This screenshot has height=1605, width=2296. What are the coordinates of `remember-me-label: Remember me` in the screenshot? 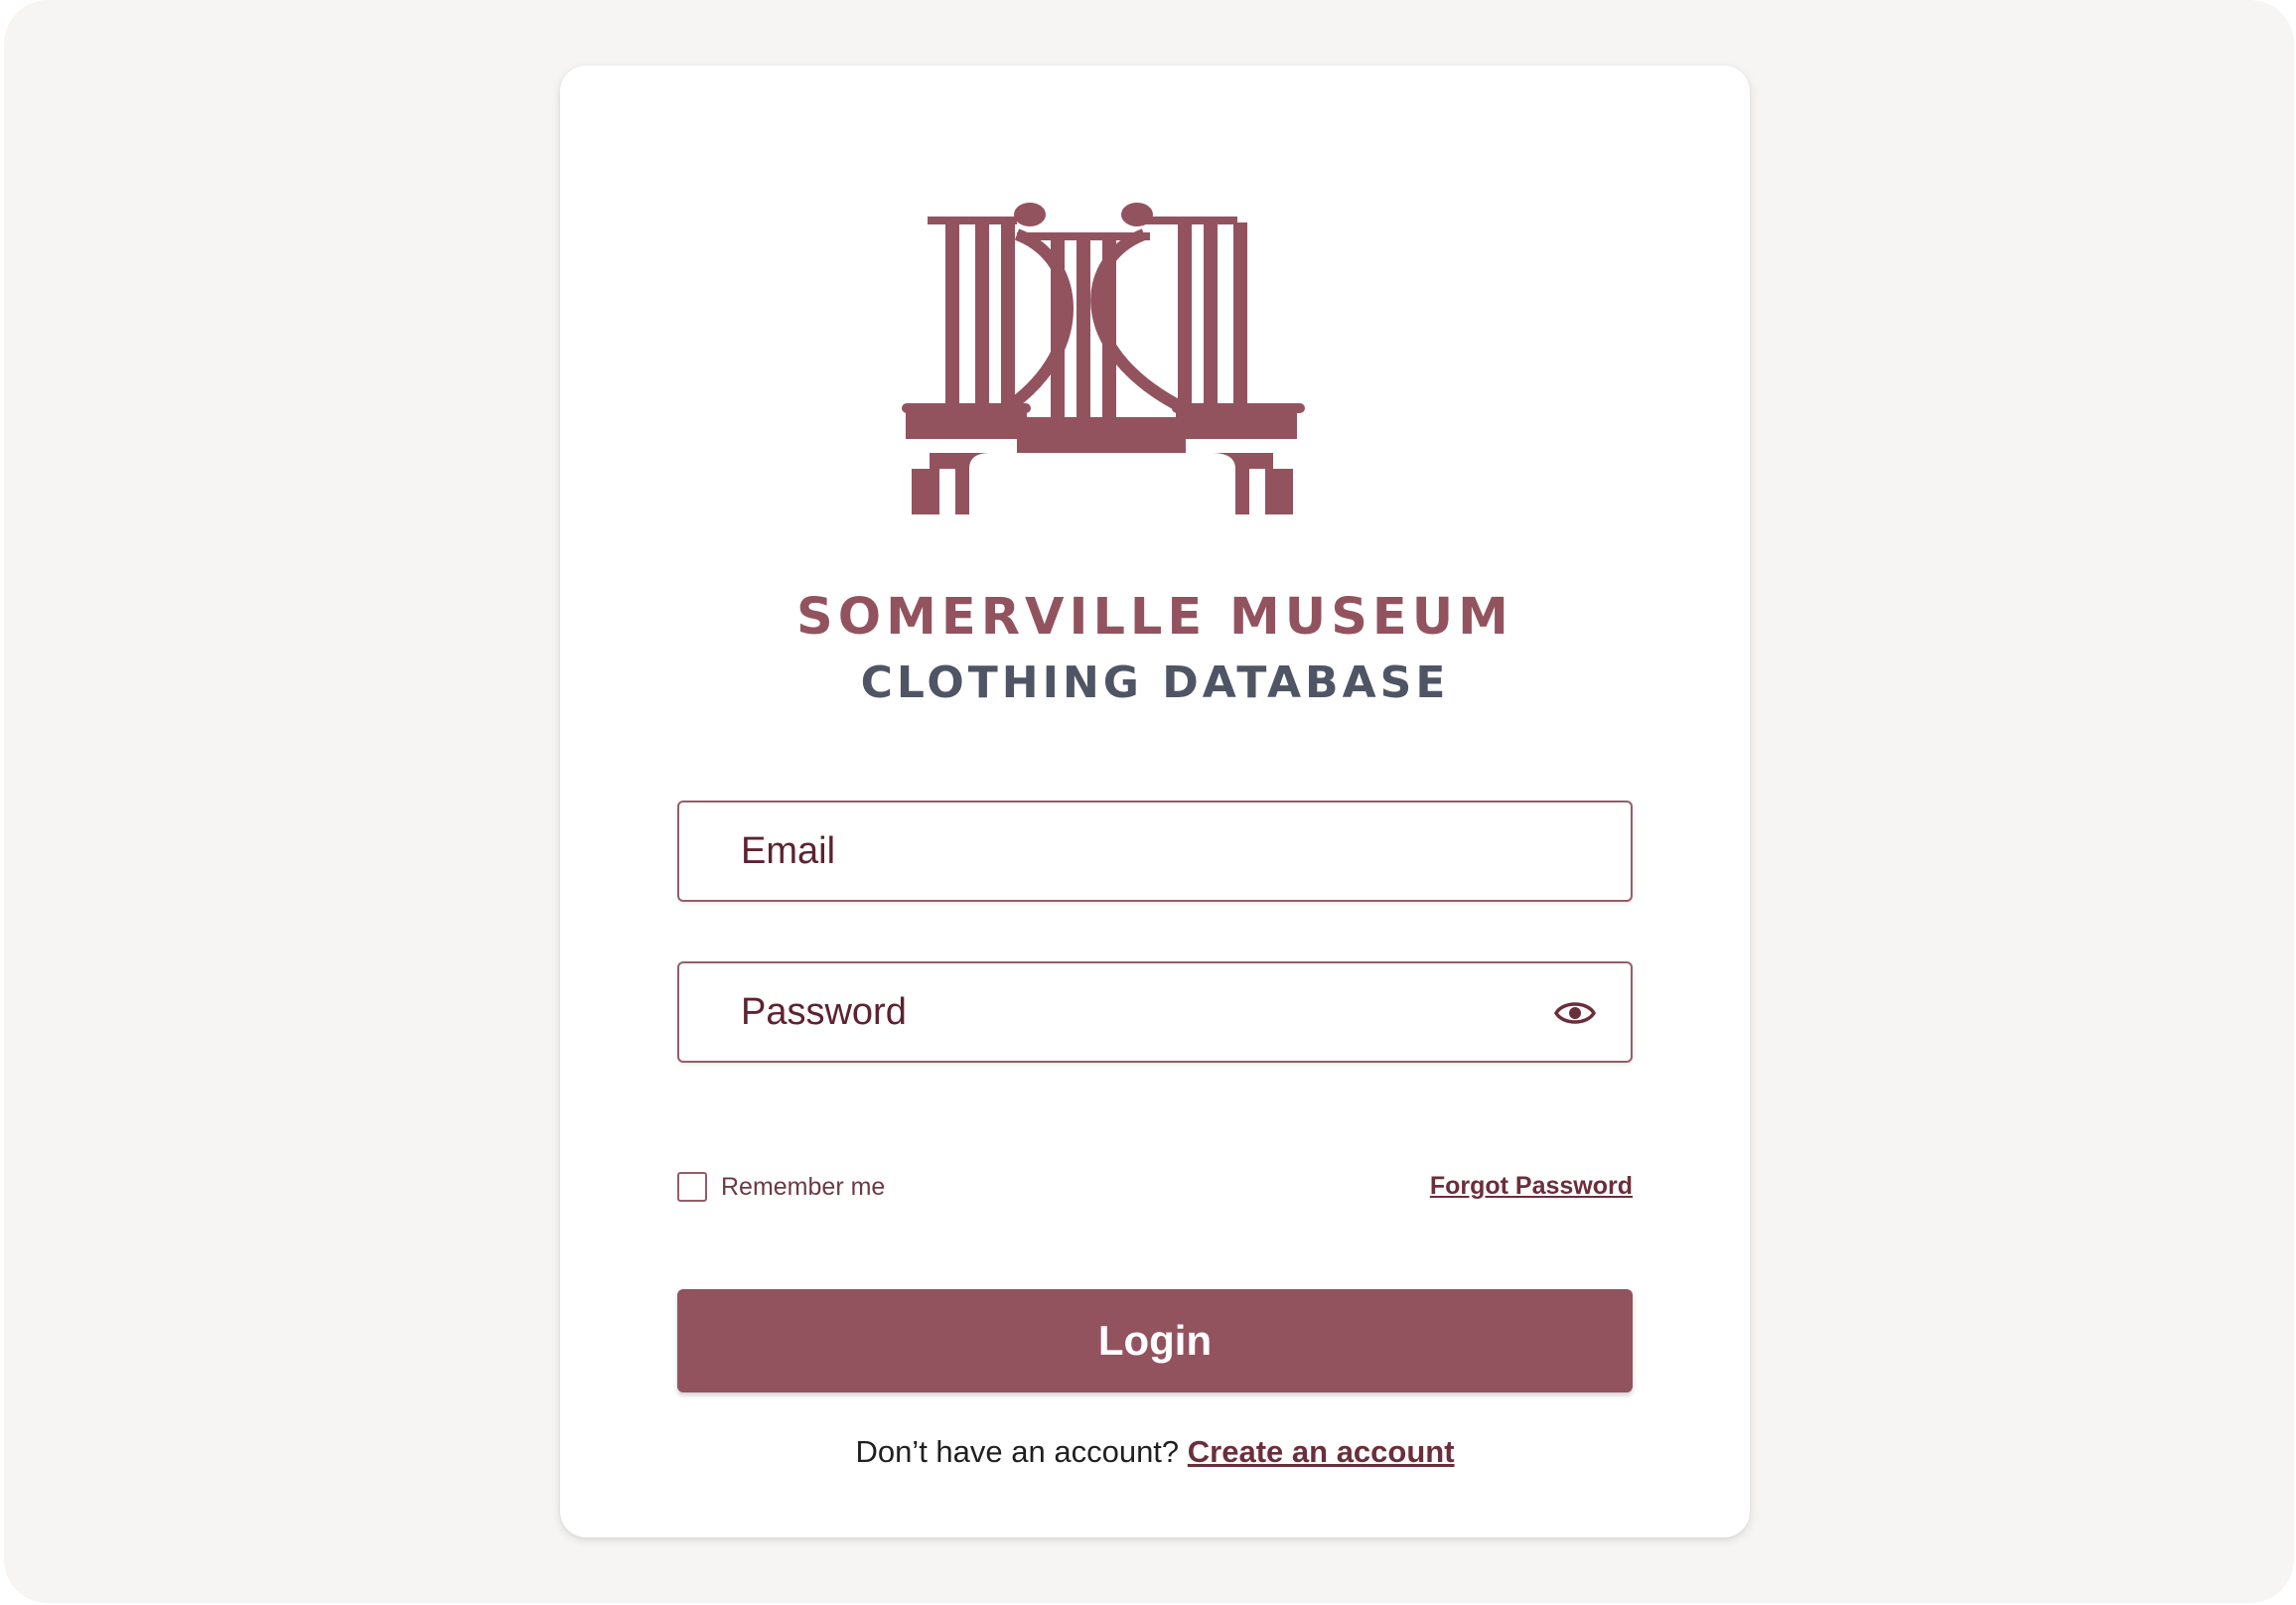 It's located at (803, 1186).